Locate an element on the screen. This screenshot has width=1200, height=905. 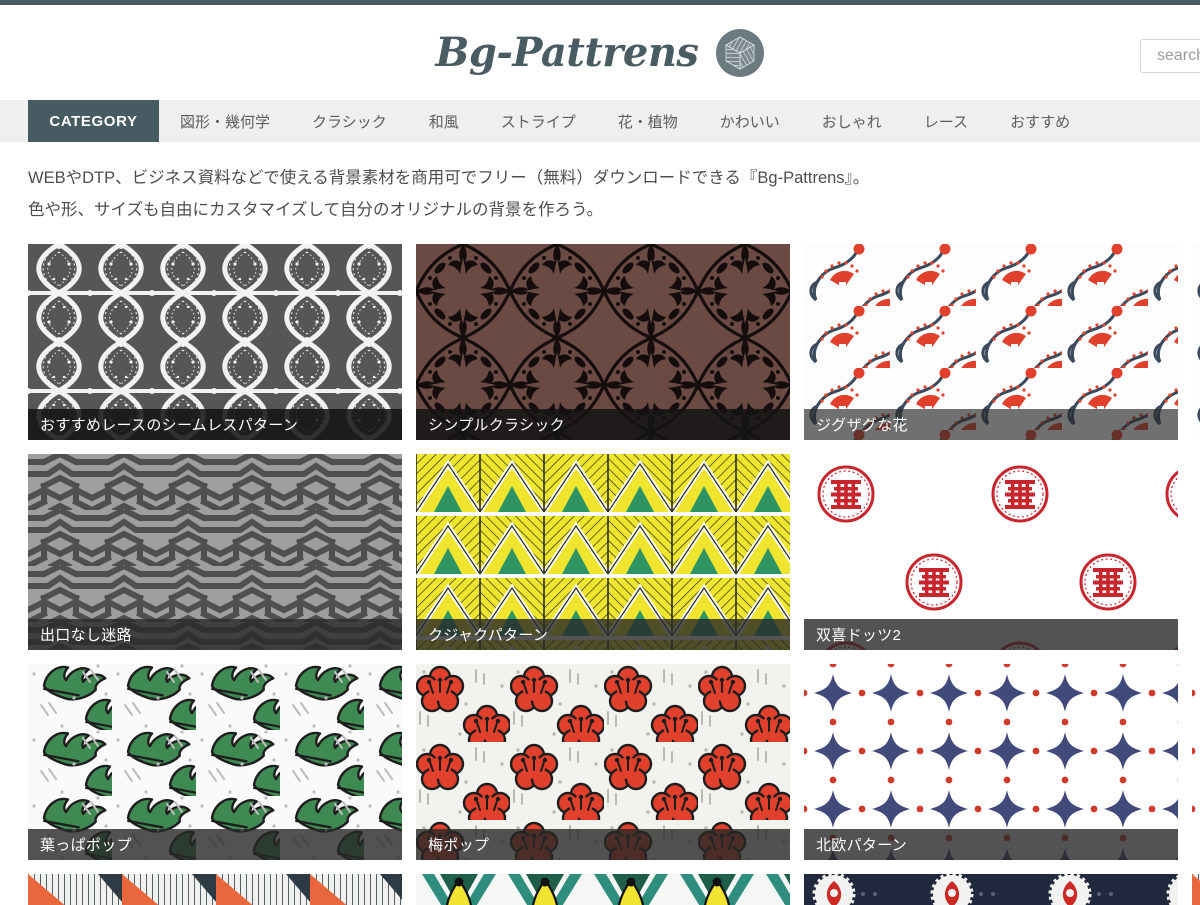
pattern-card-title: 双喜ドッツ2 is located at coordinates (991, 635).